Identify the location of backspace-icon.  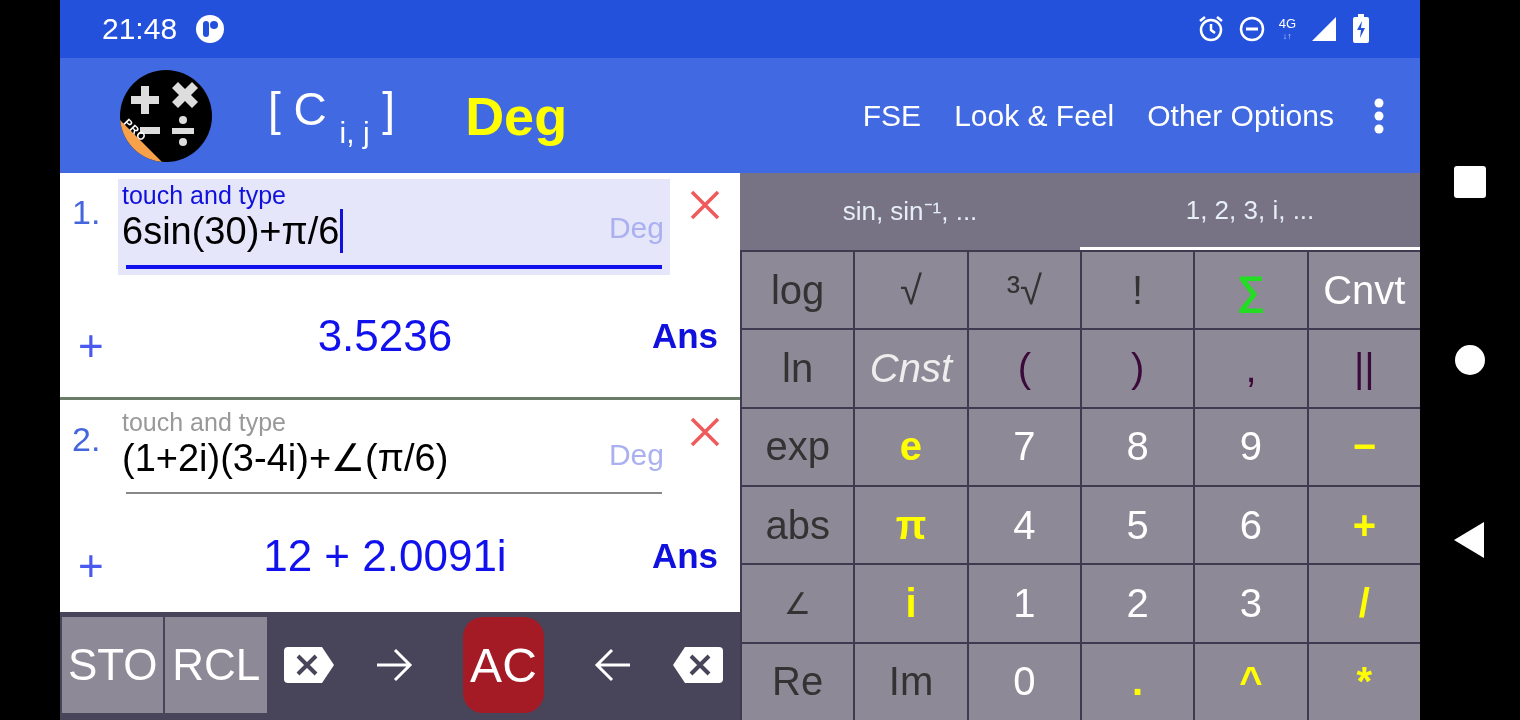
(696, 665).